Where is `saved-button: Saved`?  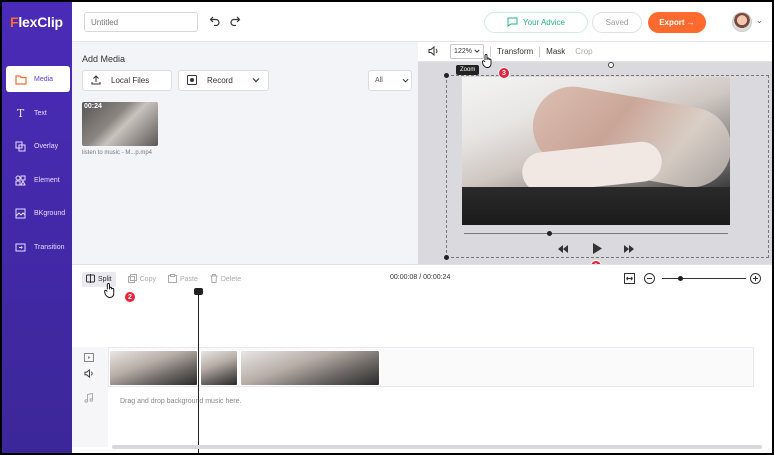
saved-button: Saved is located at coordinates (617, 22).